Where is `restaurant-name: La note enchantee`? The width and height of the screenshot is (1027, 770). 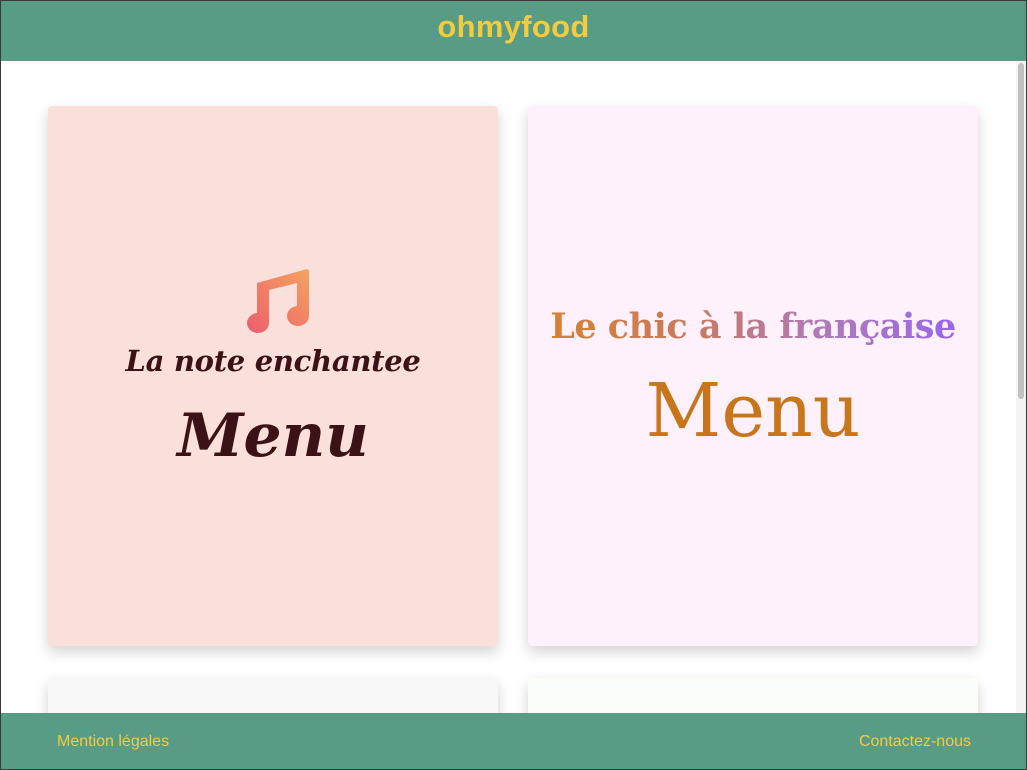
restaurant-name: La note enchantee is located at coordinates (273, 361).